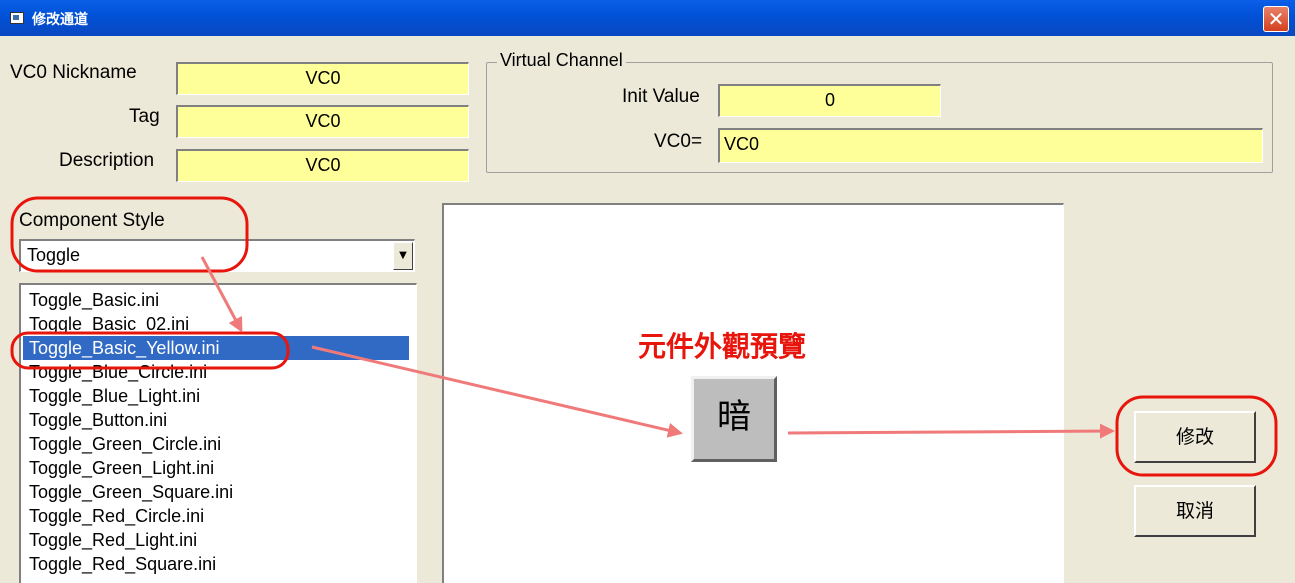 The width and height of the screenshot is (1295, 583). I want to click on list-item: Toggle_Red_Light.ini, so click(216, 540).